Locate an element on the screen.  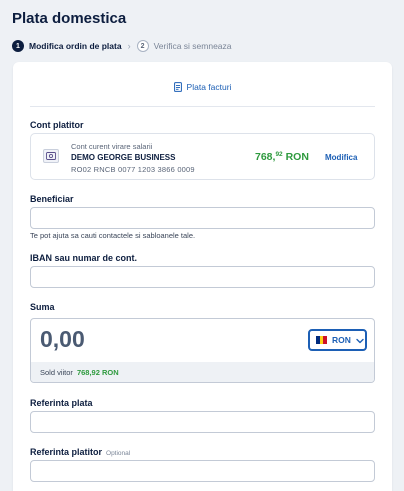
step-2-label: Verifica si semneaza is located at coordinates (192, 46).